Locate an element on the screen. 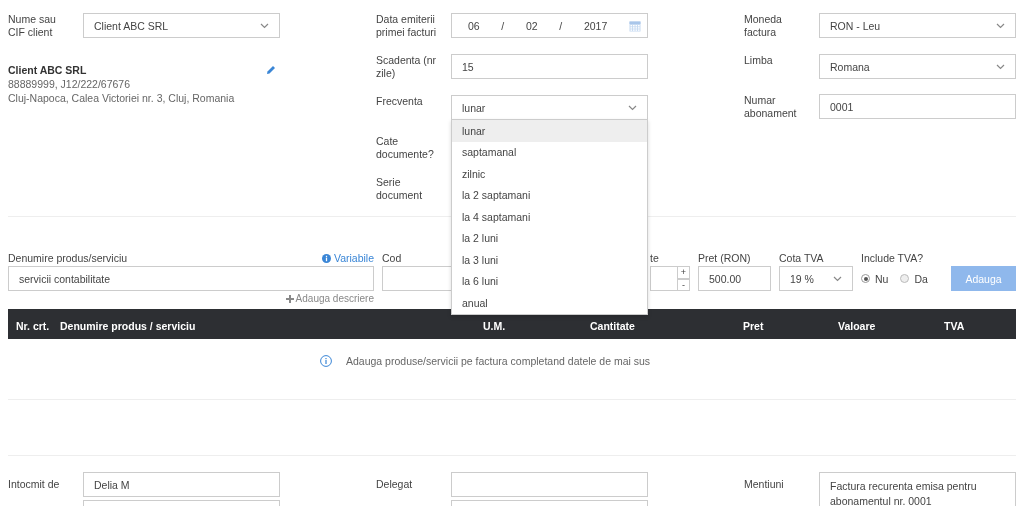 The height and width of the screenshot is (506, 1024). field-label: Pret (RON) is located at coordinates (724, 258).